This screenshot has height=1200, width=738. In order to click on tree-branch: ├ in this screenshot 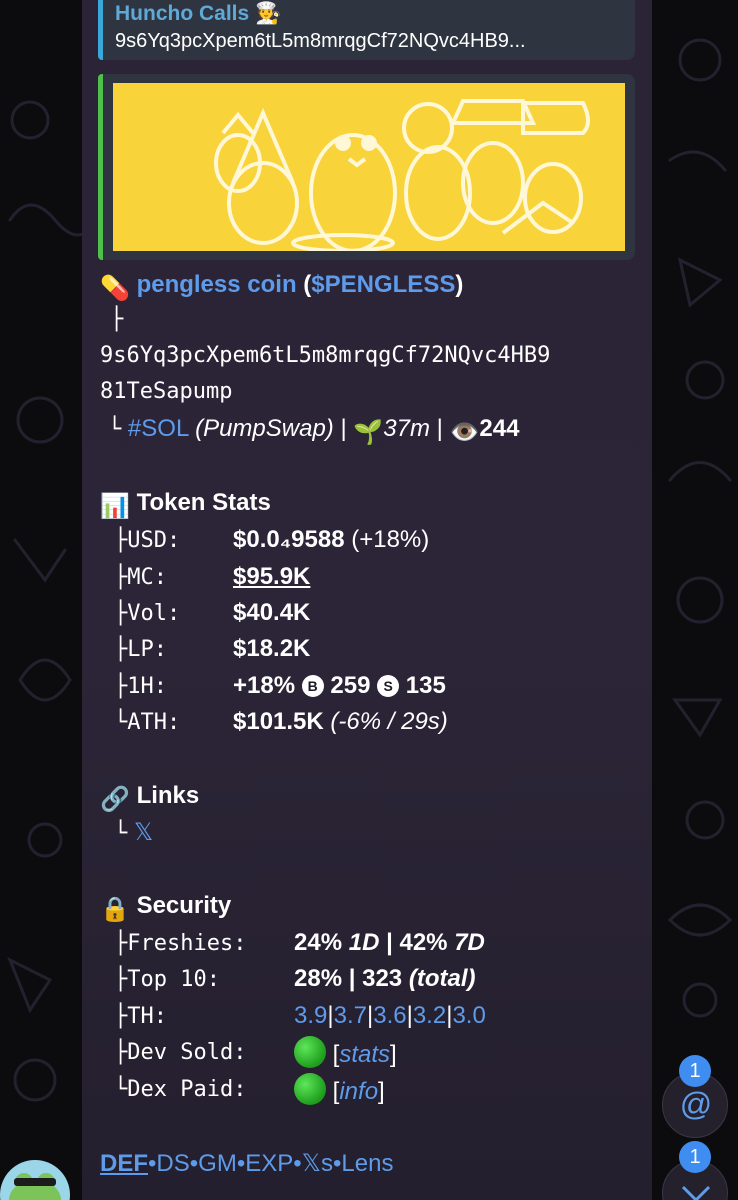, I will do `click(117, 319)`.